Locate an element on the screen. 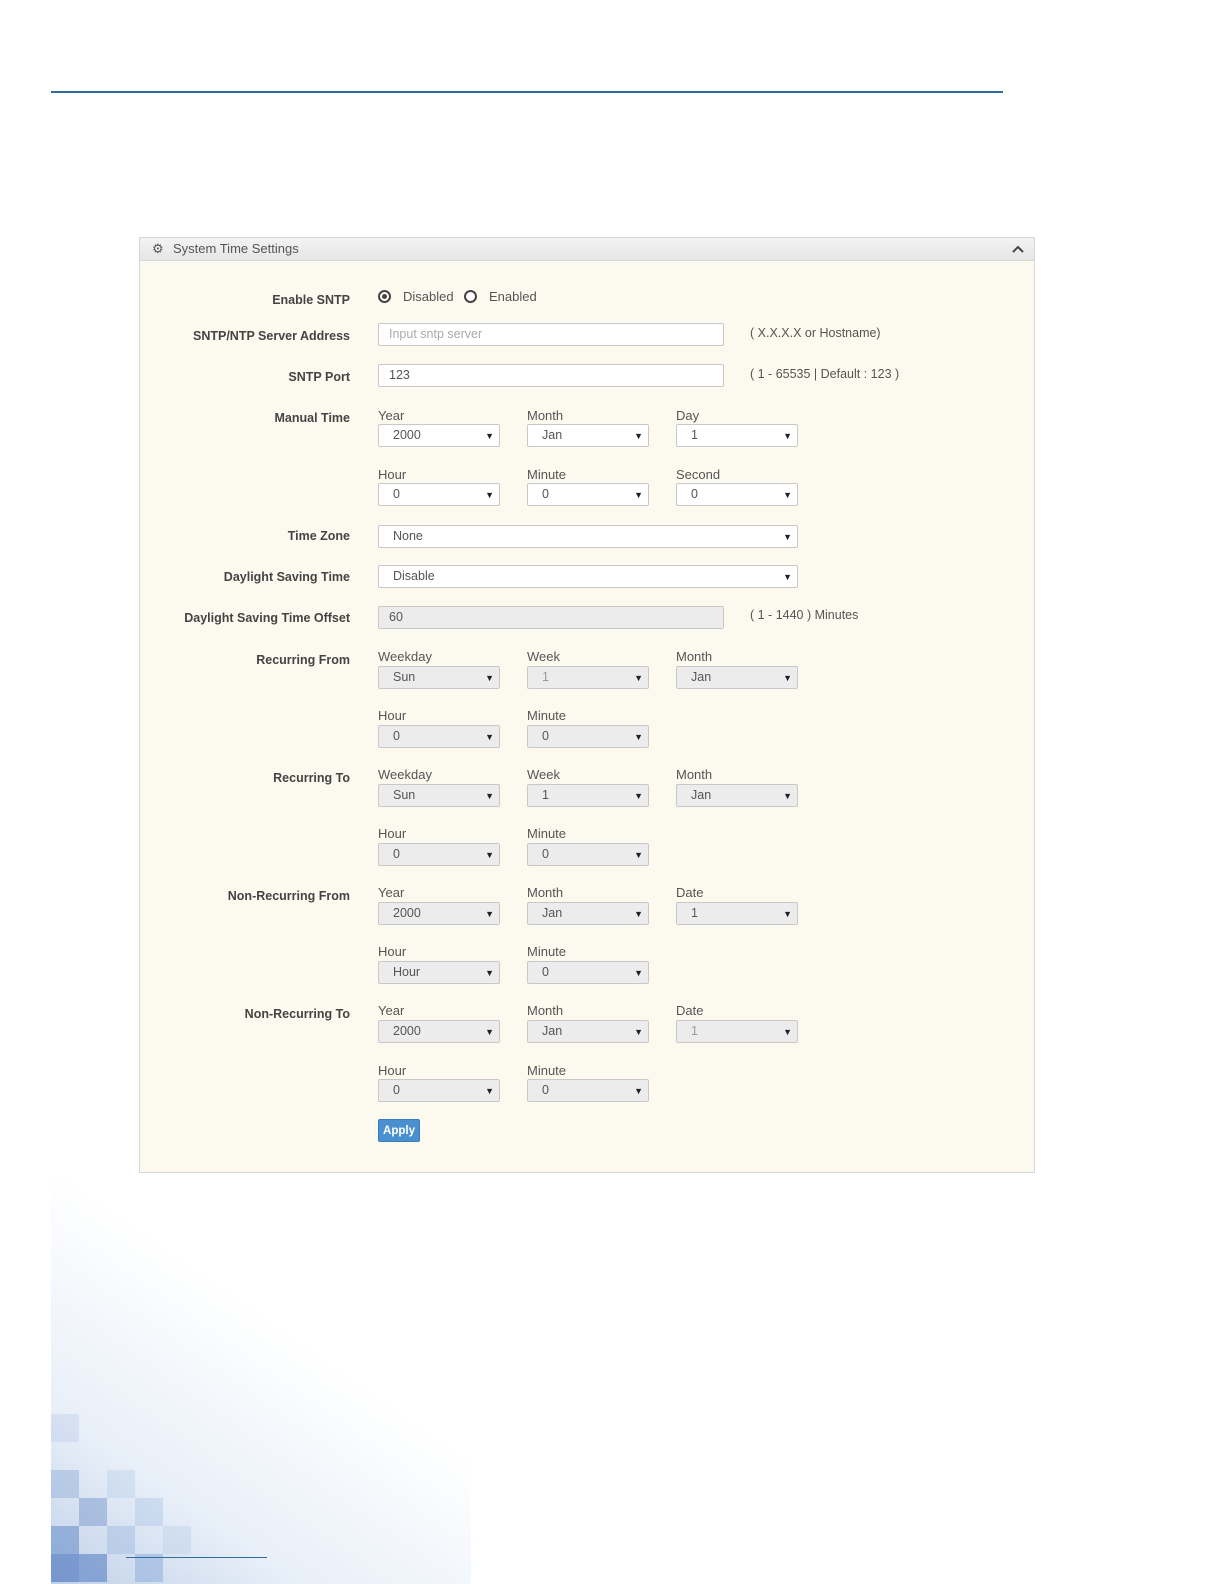 This screenshot has height=1584, width=1224. rt-month-label: Month is located at coordinates (694, 774).